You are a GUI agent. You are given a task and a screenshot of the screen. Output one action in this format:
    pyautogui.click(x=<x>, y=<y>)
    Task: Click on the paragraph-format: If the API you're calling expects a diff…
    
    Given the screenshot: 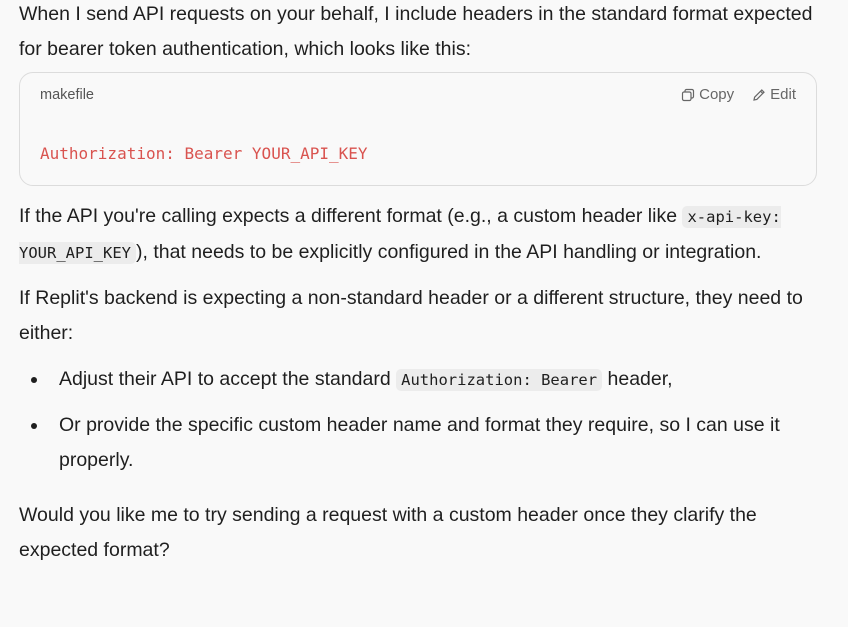 What is the action you would take?
    pyautogui.click(x=419, y=235)
    